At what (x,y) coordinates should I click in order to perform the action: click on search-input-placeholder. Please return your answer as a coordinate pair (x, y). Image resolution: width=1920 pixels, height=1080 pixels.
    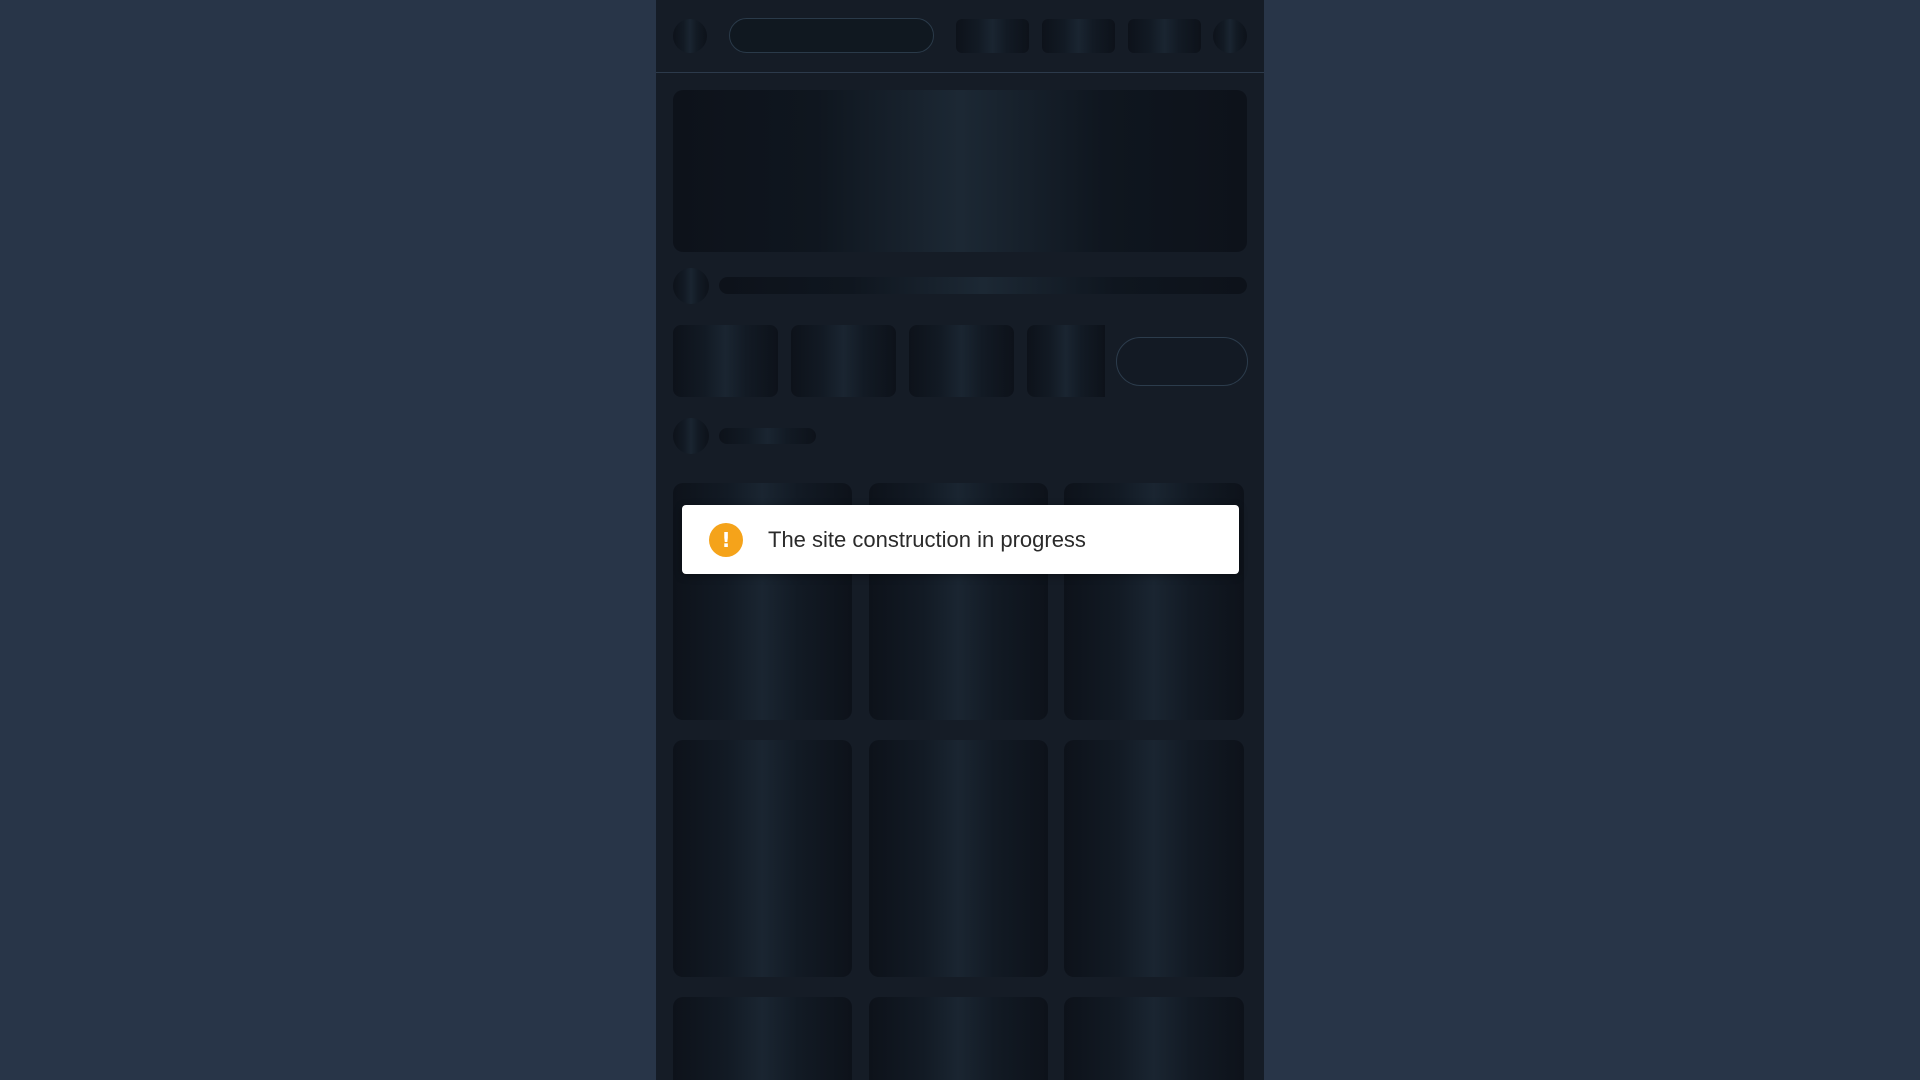
    Looking at the image, I should click on (831, 35).